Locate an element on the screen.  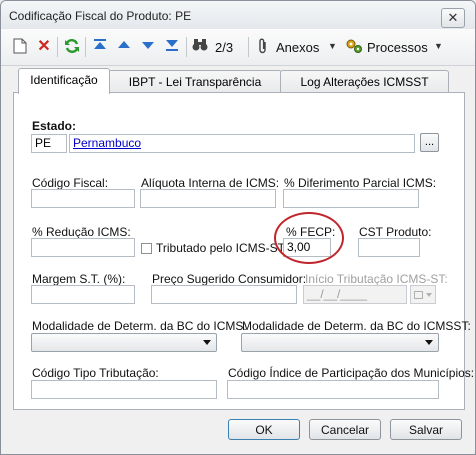
ok-button: OK is located at coordinates (264, 429).